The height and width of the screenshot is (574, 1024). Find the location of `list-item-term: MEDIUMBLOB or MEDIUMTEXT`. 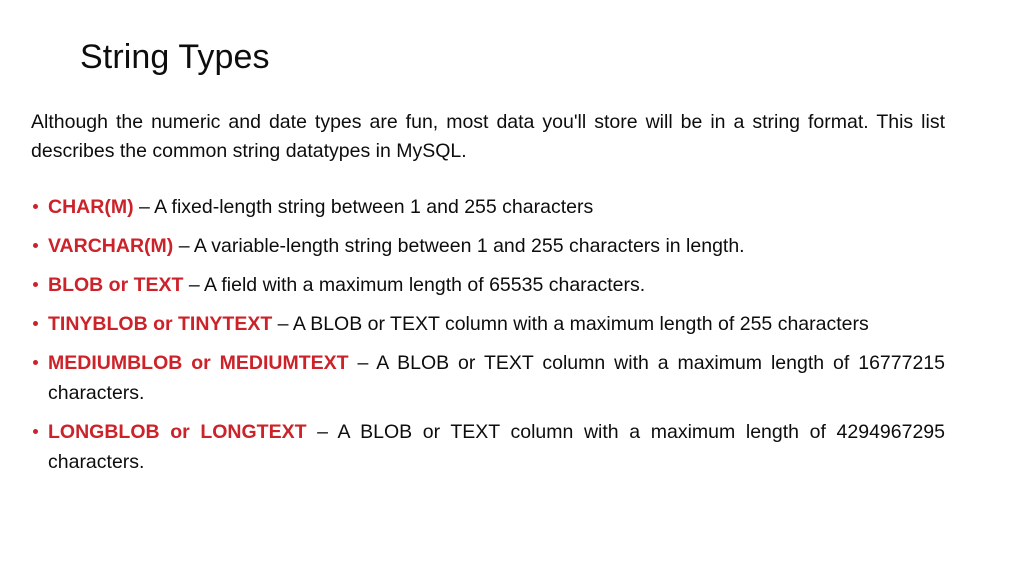

list-item-term: MEDIUMBLOB or MEDIUMTEXT is located at coordinates (198, 363).